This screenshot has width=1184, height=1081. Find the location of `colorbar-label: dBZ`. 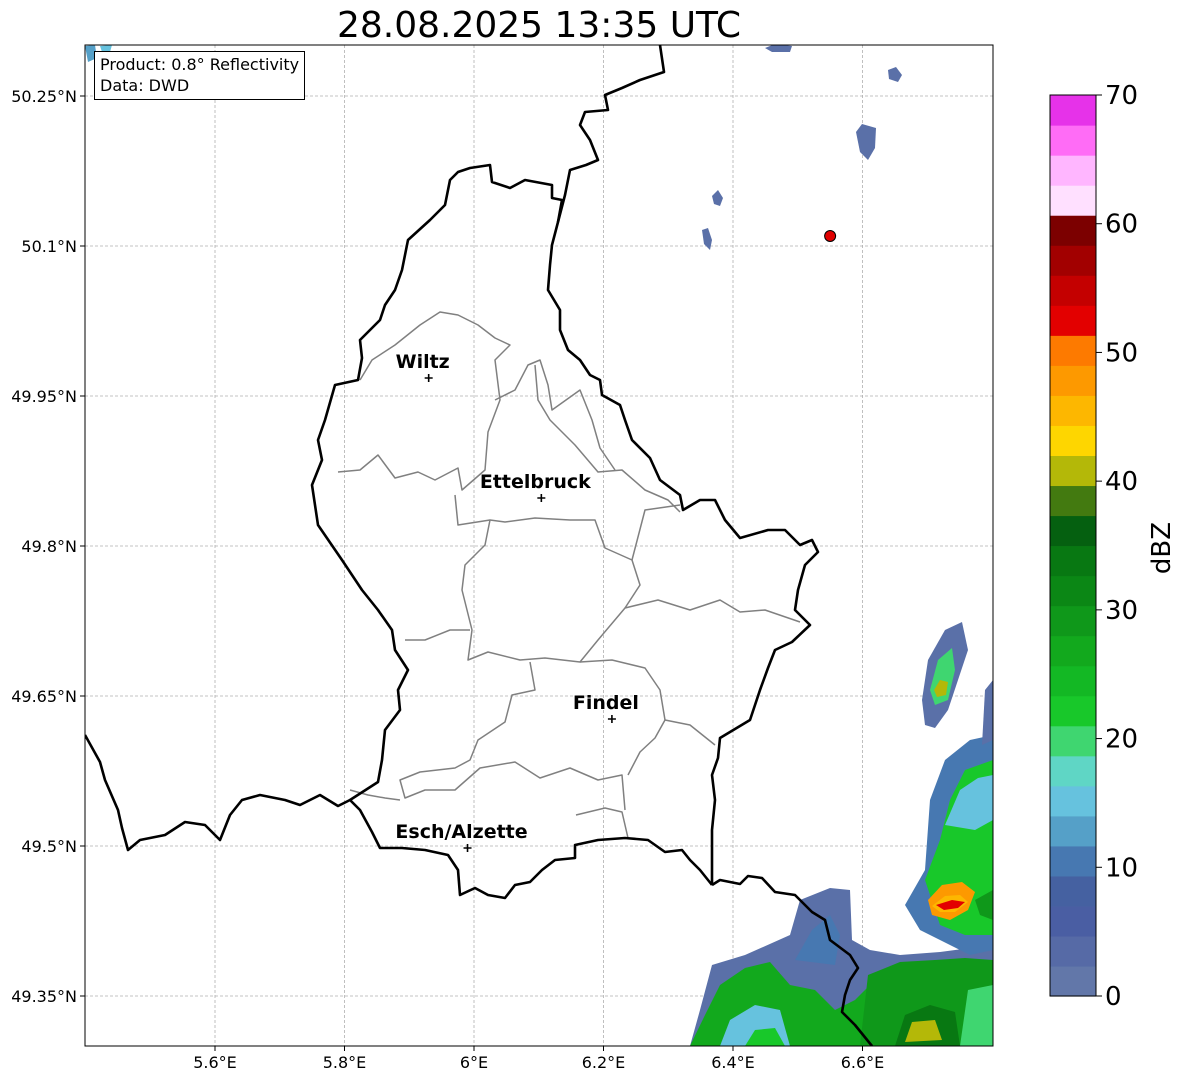

colorbar-label: dBZ is located at coordinates (1162, 548).